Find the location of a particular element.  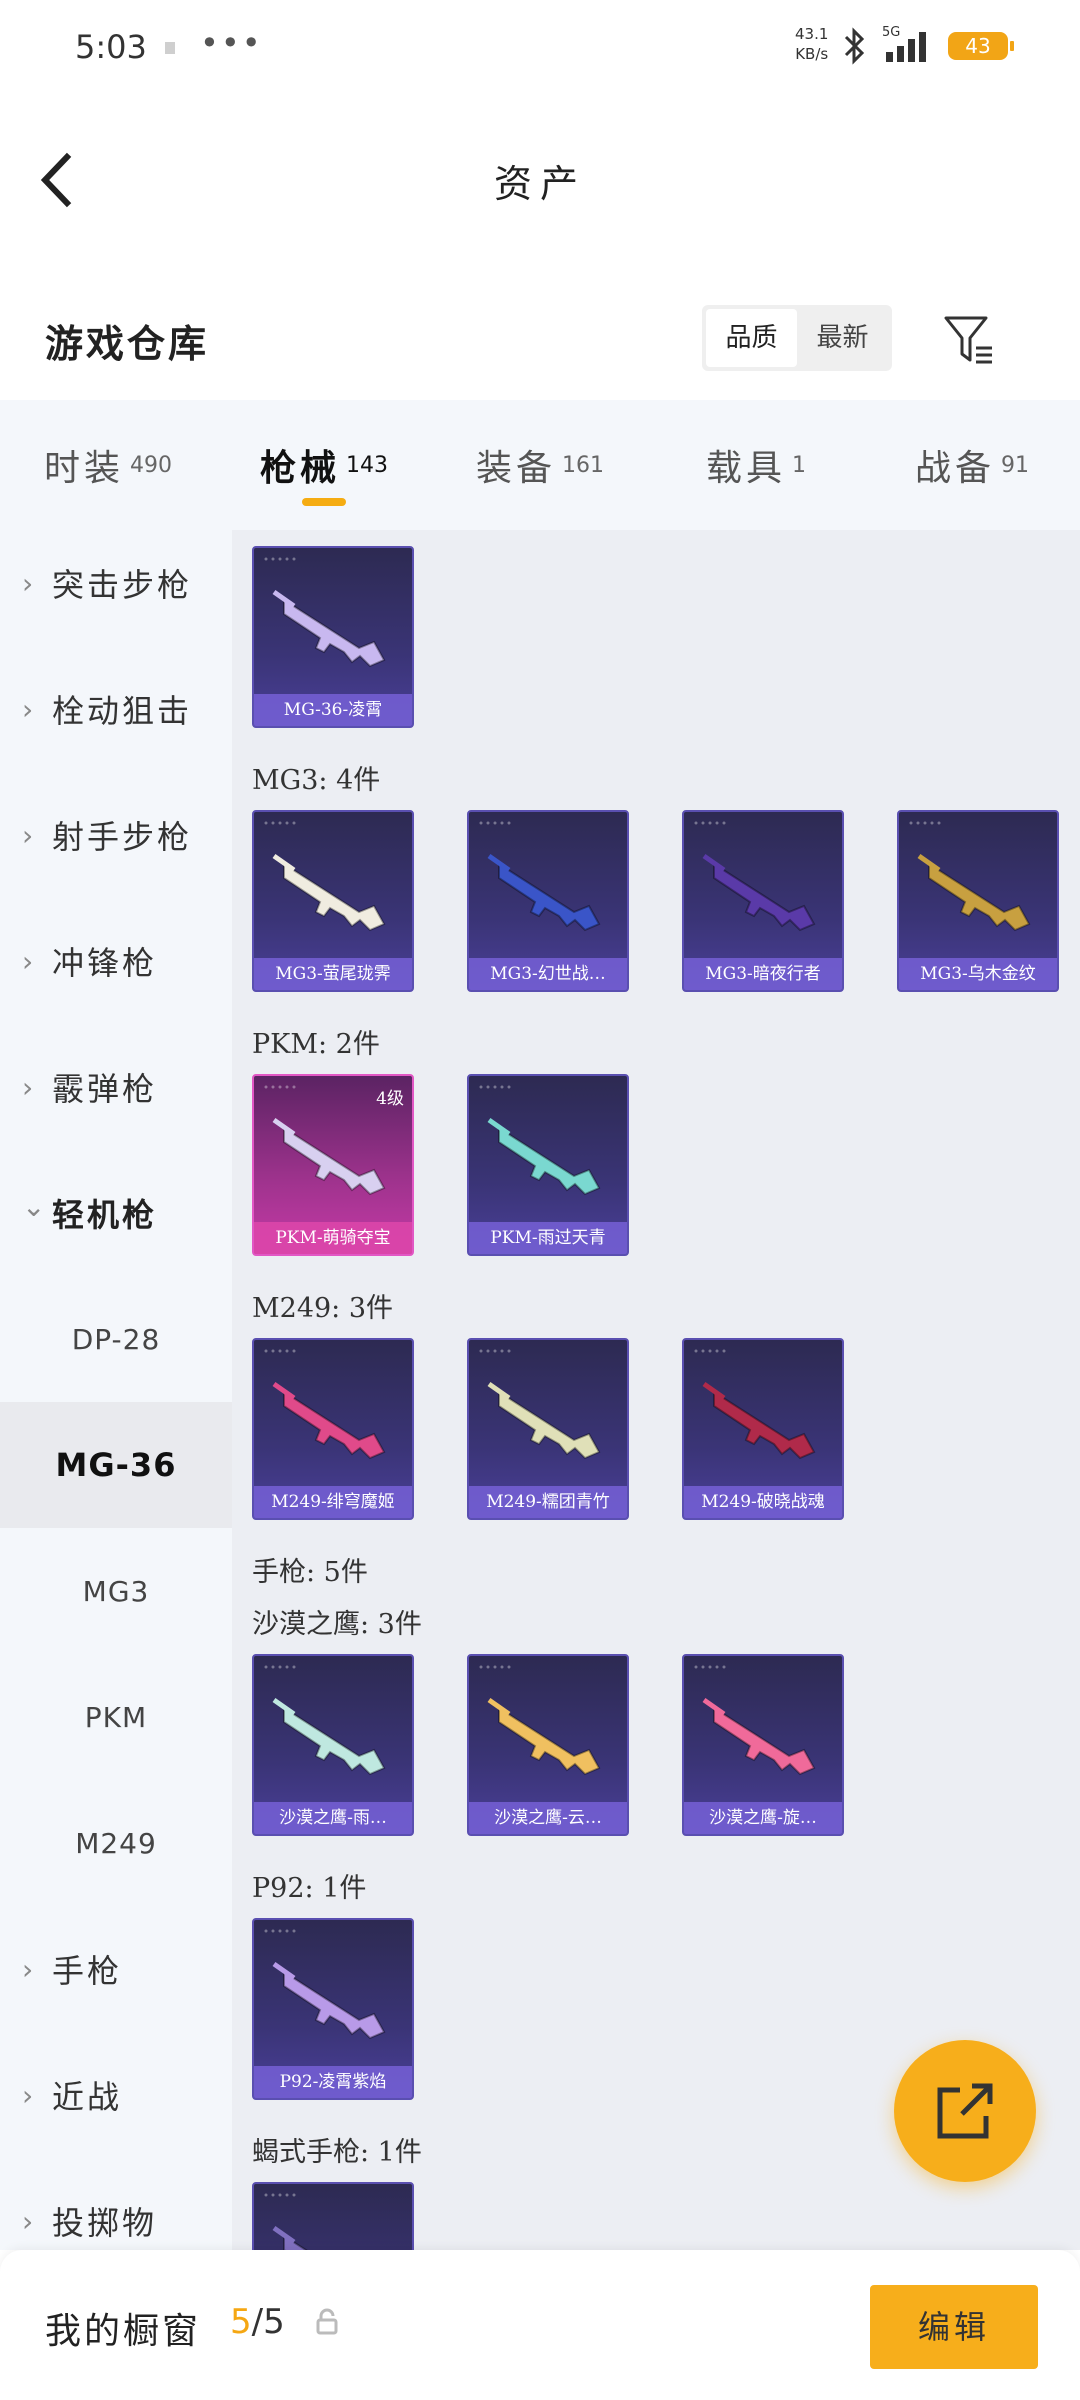

network-speed: 43.1 KB/s is located at coordinates (811, 44).